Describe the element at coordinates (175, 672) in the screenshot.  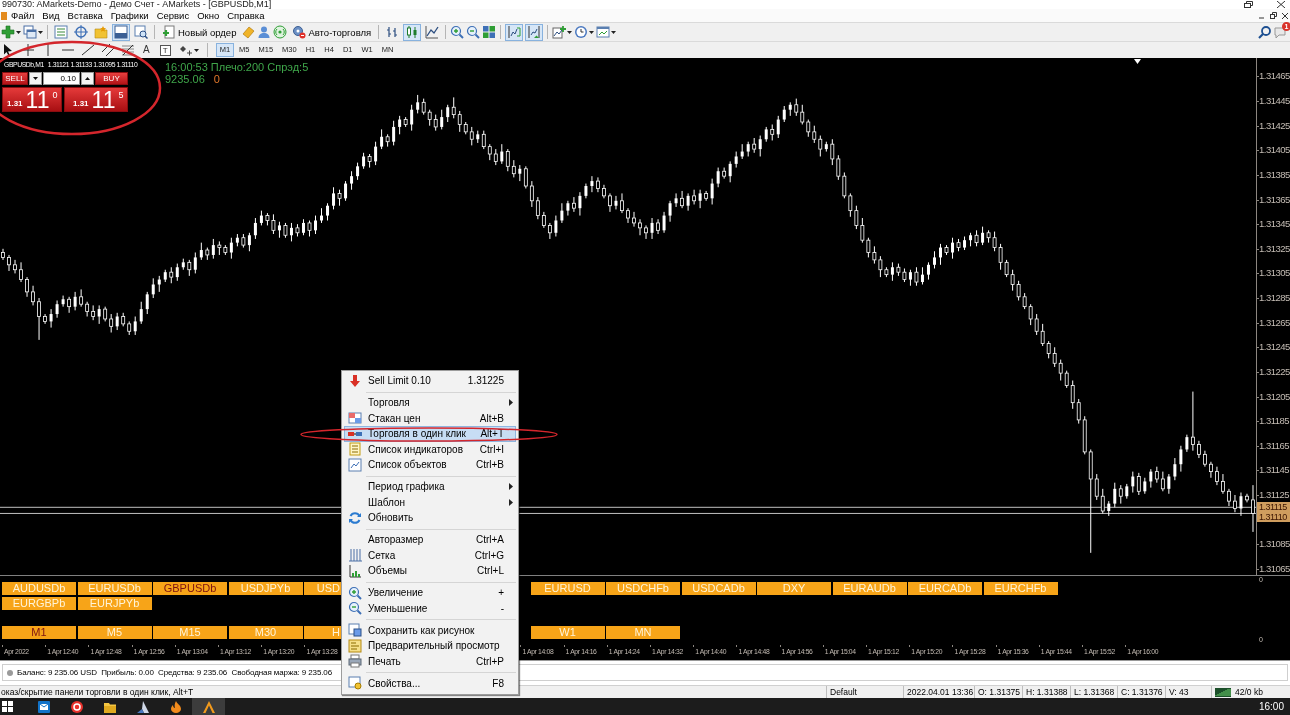
I see `balance-summary: Баланс: 9 235.06 USD Прибыль: 0.00 Средства: 9 235.06 Свободная маржа: 9 235.06` at that location.